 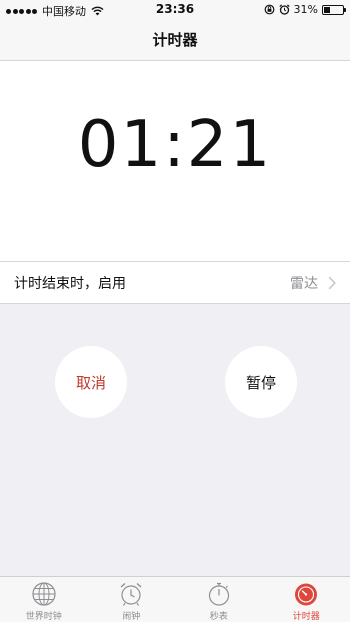 What do you see at coordinates (229, 145) in the screenshot?
I see `timer-seconds: 21` at bounding box center [229, 145].